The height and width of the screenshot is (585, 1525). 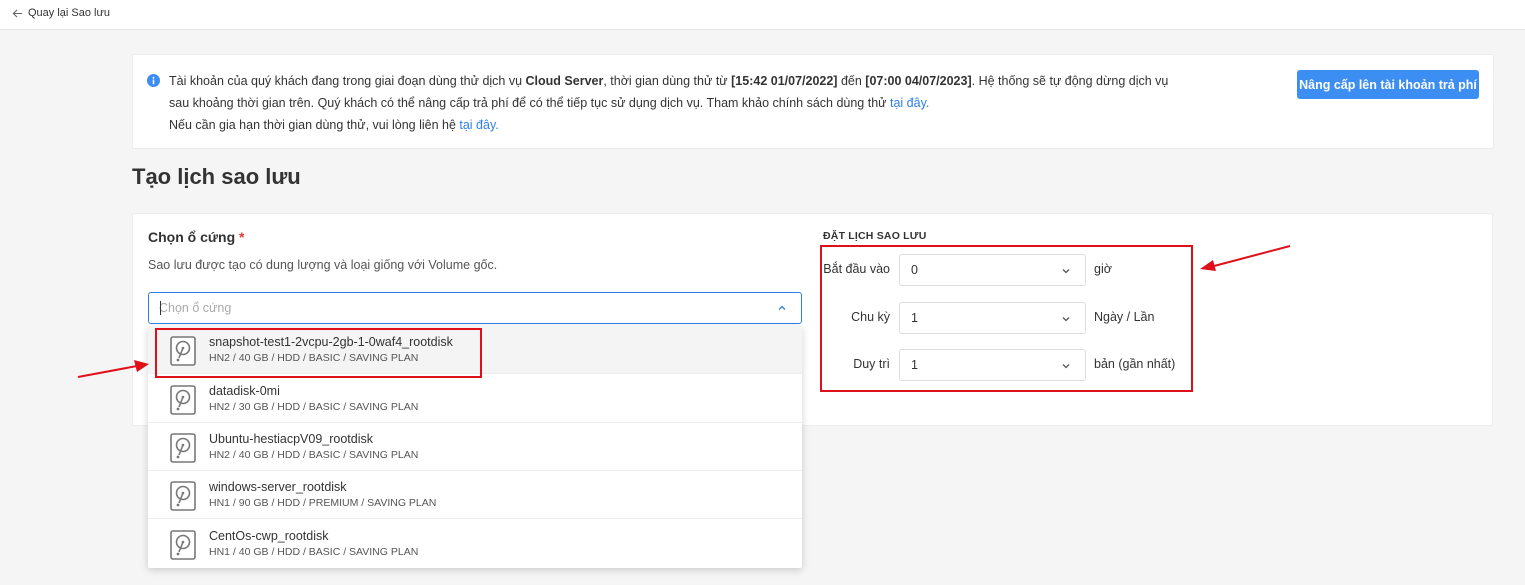 I want to click on disk-option-name: CentOs-cwp_rootdisk, so click(x=269, y=536).